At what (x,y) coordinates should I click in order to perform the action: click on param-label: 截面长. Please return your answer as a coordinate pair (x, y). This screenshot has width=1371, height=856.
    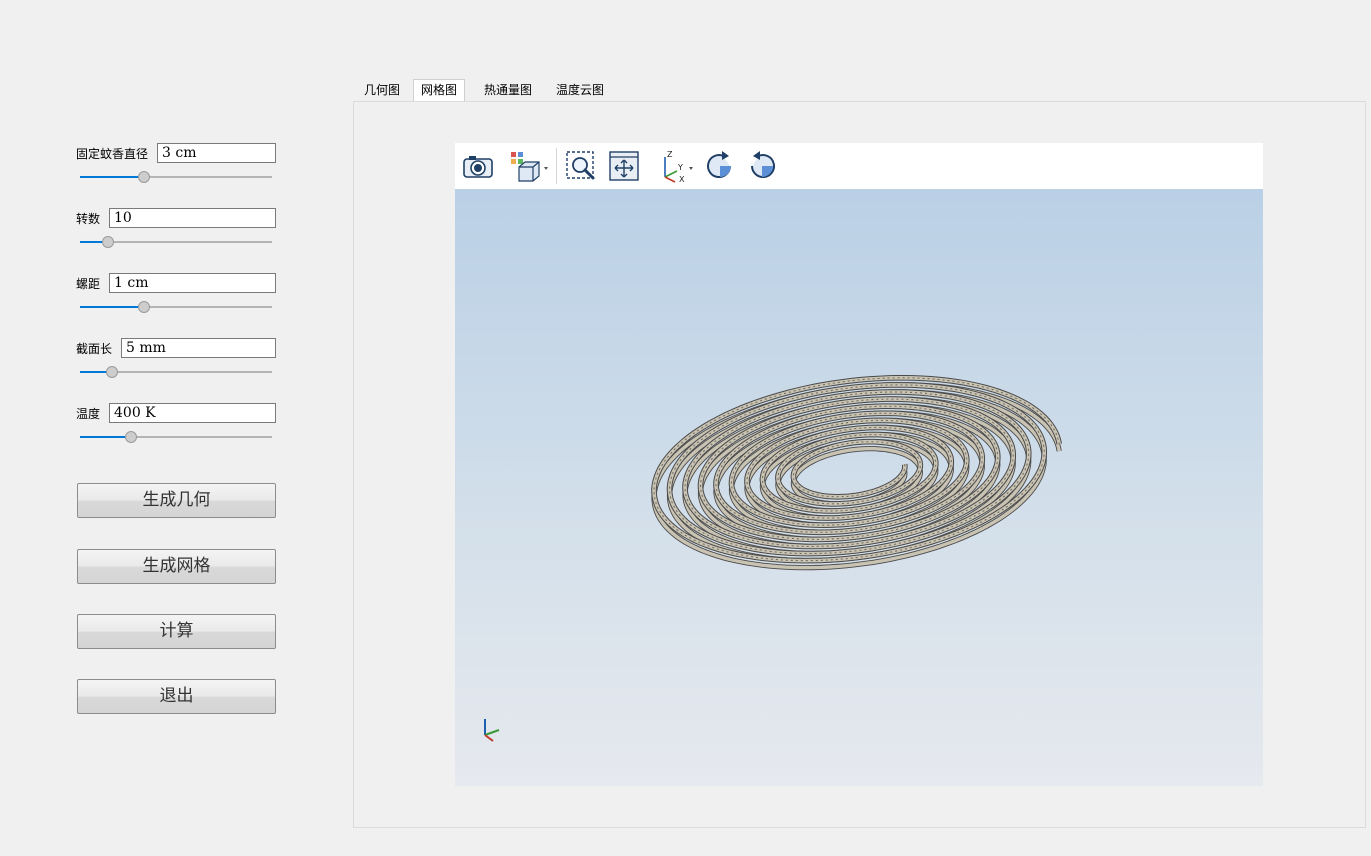
    Looking at the image, I should click on (94, 349).